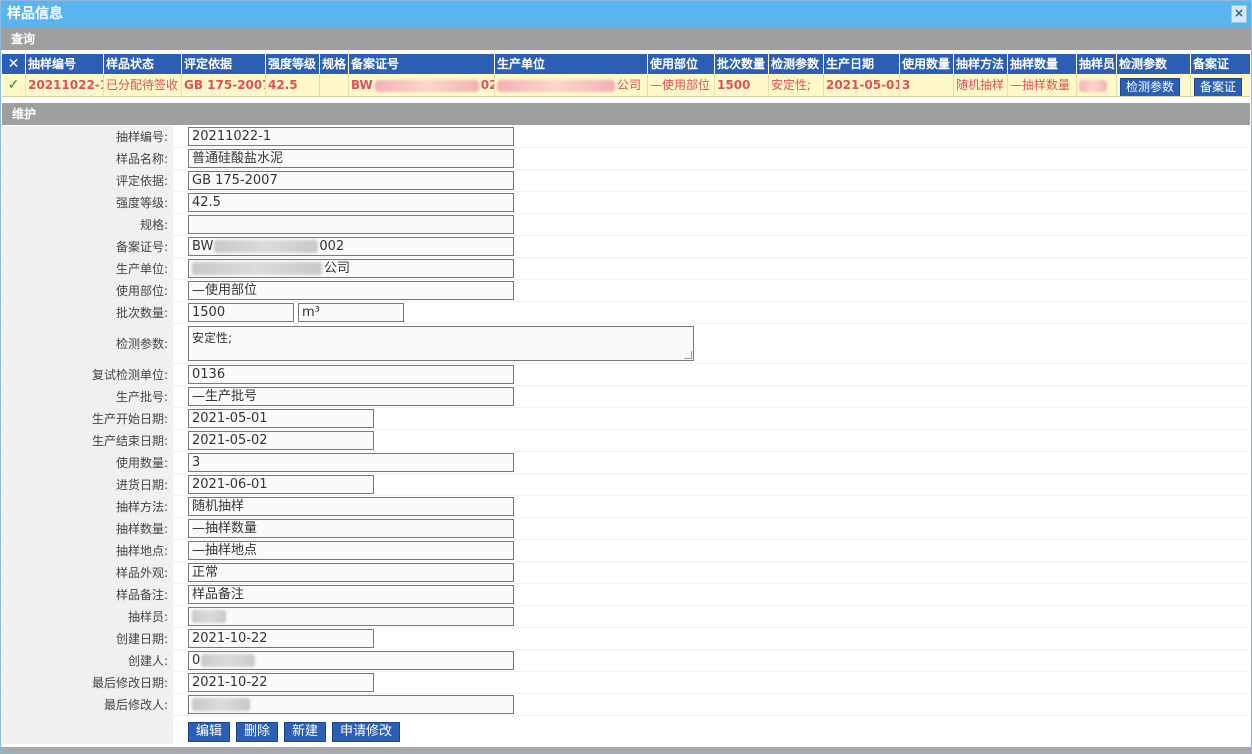 This screenshot has width=1252, height=754. I want to click on form-row-producer: 生产单位: 公司, so click(626, 269).